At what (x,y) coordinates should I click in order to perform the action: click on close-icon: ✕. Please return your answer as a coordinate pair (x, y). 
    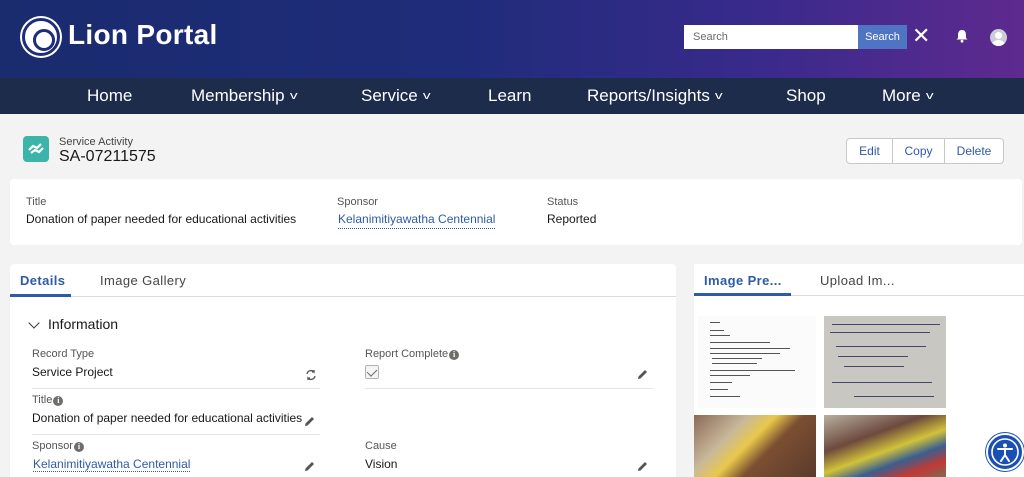
    Looking at the image, I should click on (921, 36).